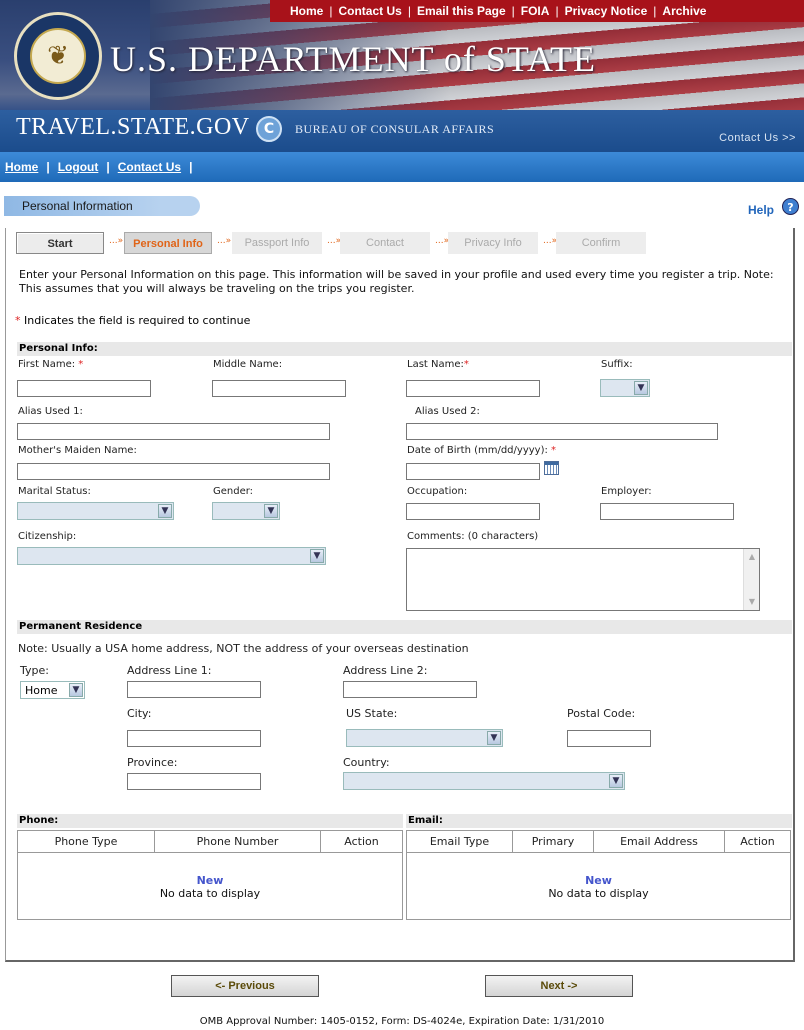  What do you see at coordinates (484, 781) in the screenshot?
I see `country-select: ▼` at bounding box center [484, 781].